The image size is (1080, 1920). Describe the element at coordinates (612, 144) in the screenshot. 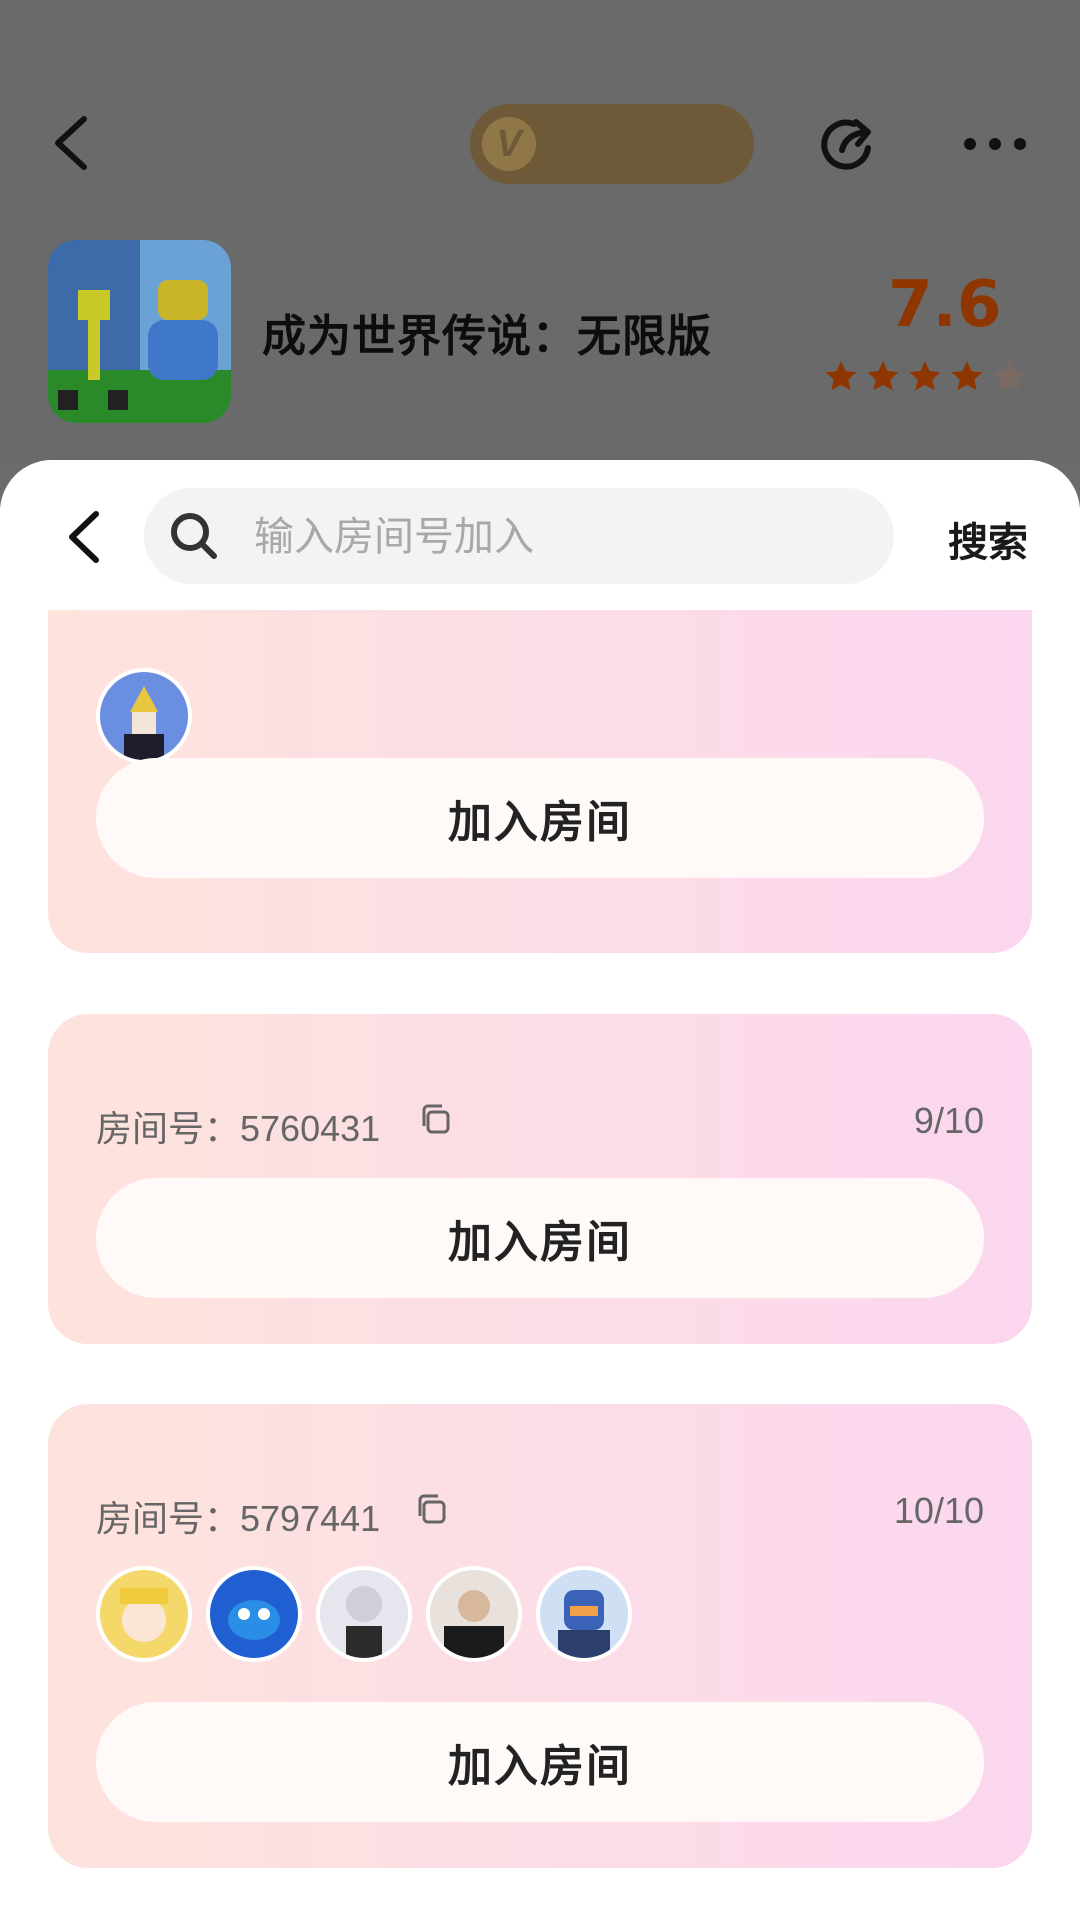

I see `vip-banner: V` at that location.